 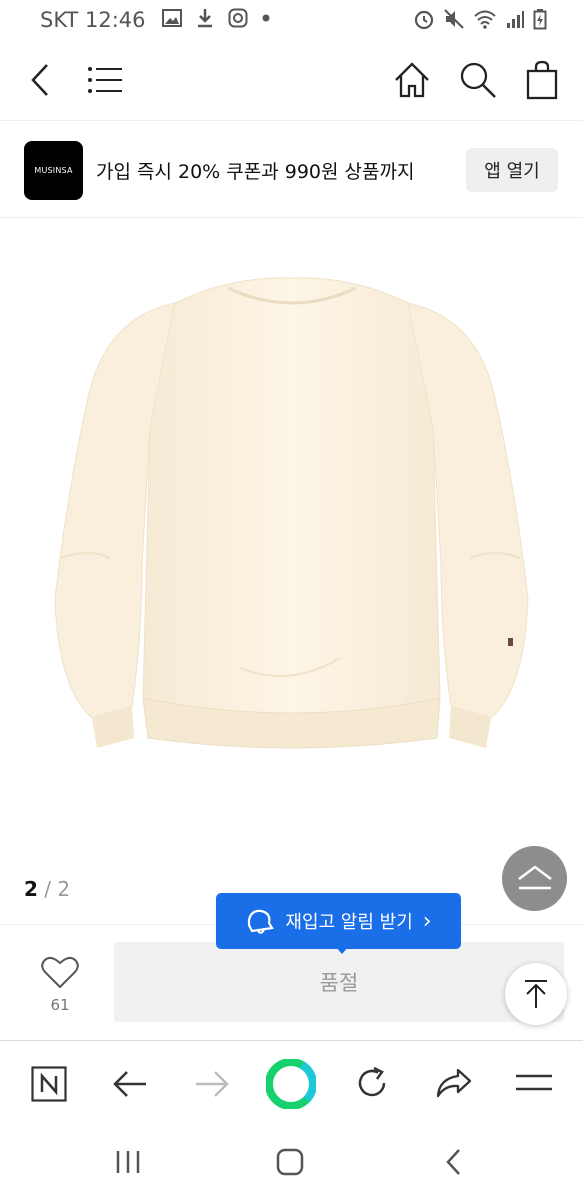 What do you see at coordinates (40, 80) in the screenshot?
I see `back-icon` at bounding box center [40, 80].